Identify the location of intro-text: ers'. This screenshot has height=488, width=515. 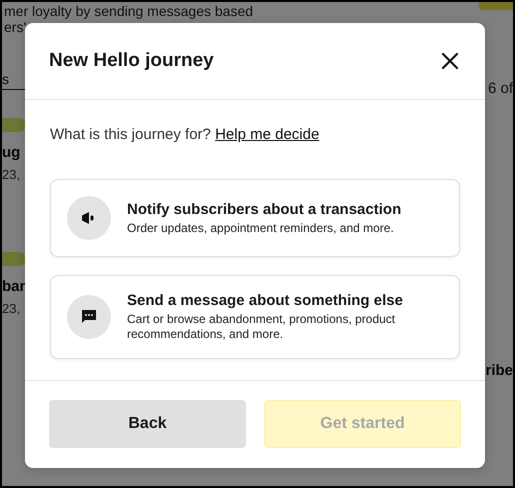
(14, 27).